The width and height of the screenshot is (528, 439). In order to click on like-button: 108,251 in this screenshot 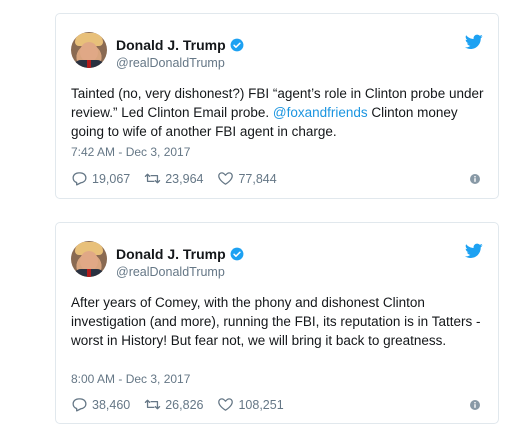, I will do `click(250, 404)`.